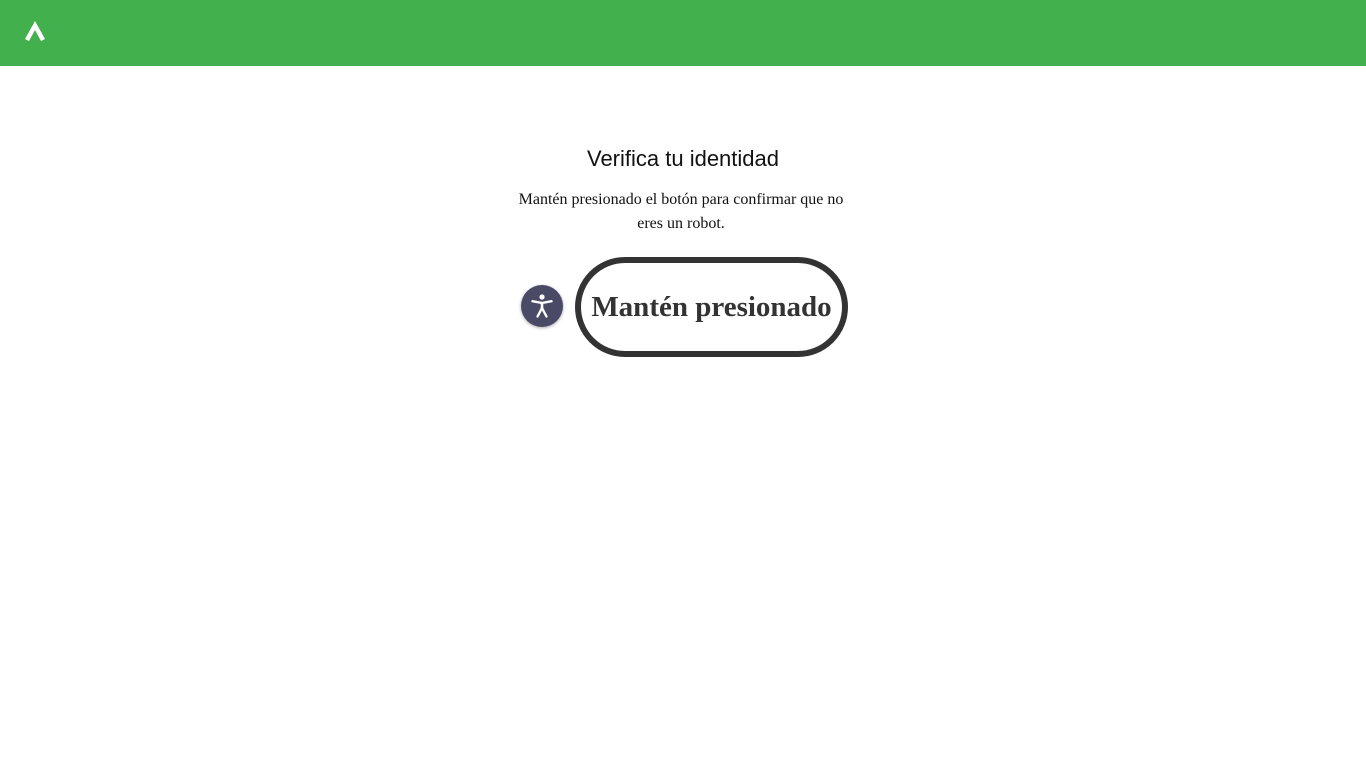 This screenshot has width=1366, height=768. I want to click on accessibility-button, so click(542, 306).